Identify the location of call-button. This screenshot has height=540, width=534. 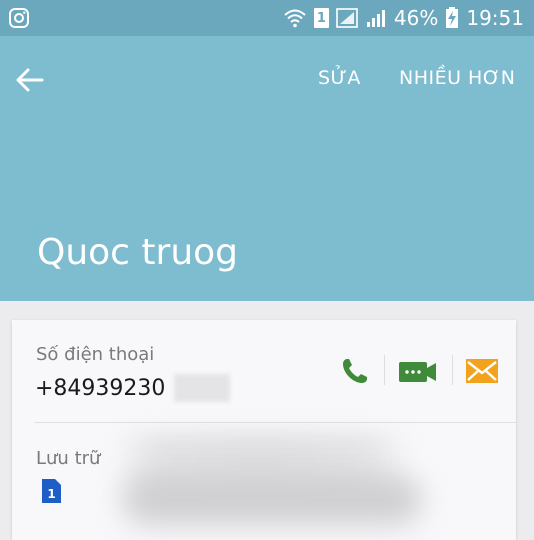
(355, 371).